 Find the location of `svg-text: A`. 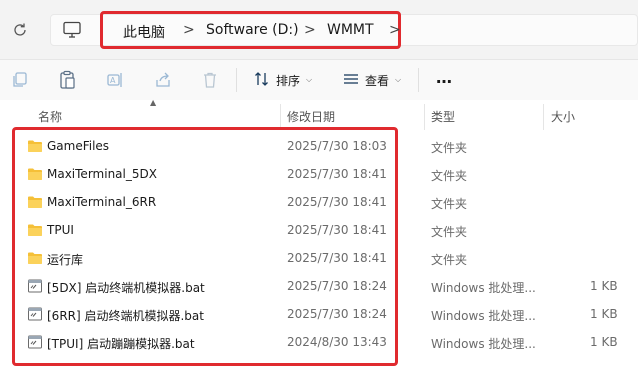

svg-text: A is located at coordinates (113, 80).